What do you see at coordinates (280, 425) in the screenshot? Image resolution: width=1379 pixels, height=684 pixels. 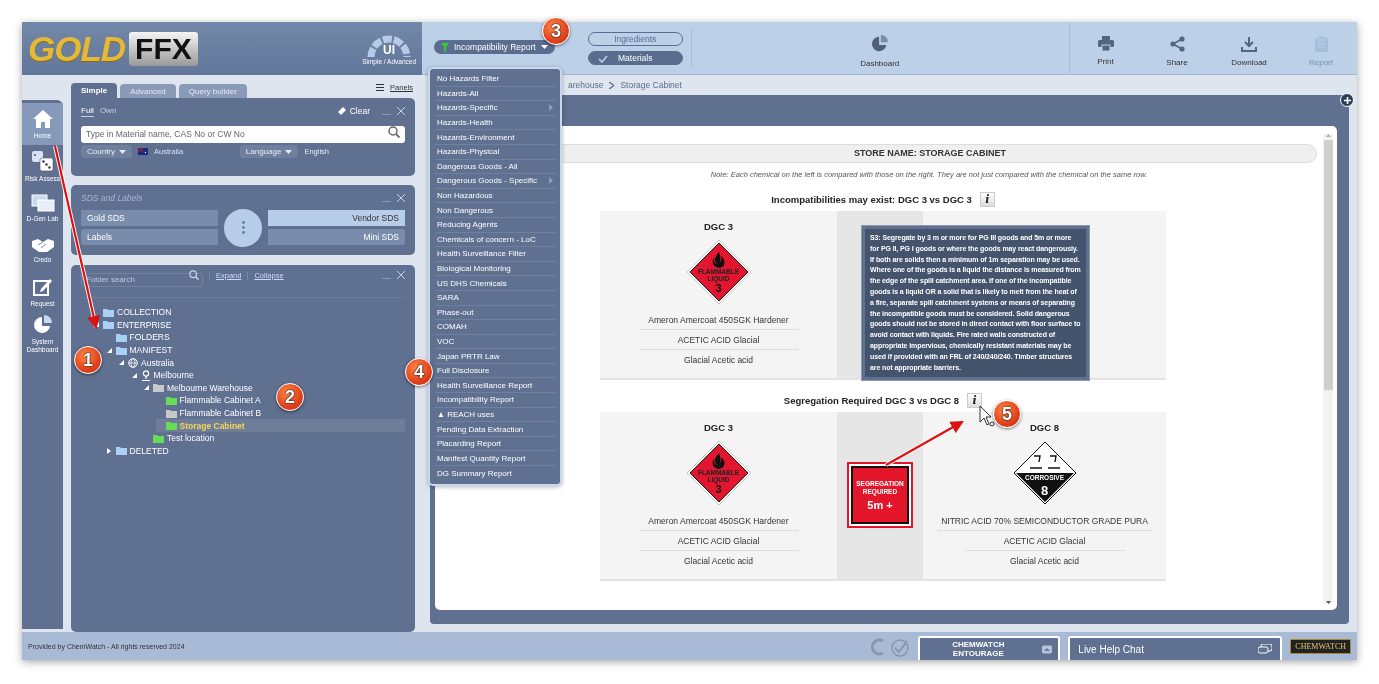 I see `tree-item: Storage Cabinet` at bounding box center [280, 425].